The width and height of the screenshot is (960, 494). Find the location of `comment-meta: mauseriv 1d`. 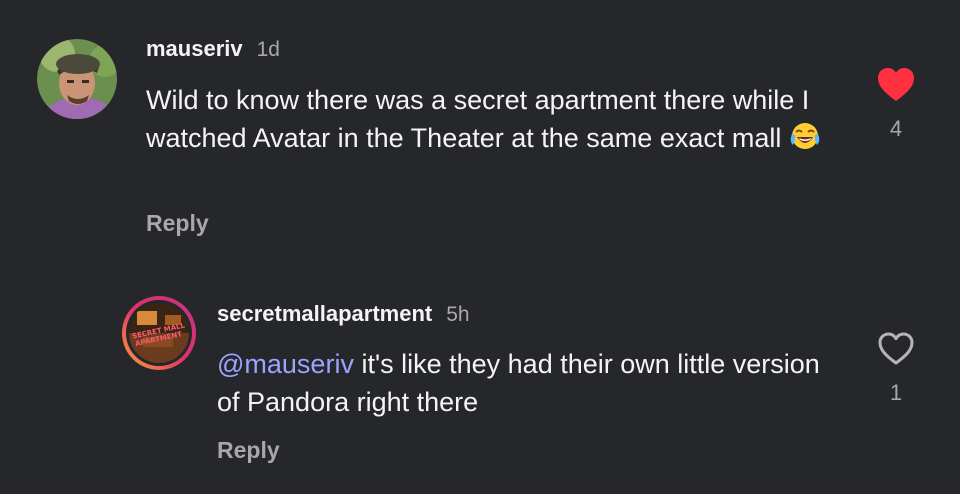

comment-meta: mauseriv 1d is located at coordinates (213, 49).